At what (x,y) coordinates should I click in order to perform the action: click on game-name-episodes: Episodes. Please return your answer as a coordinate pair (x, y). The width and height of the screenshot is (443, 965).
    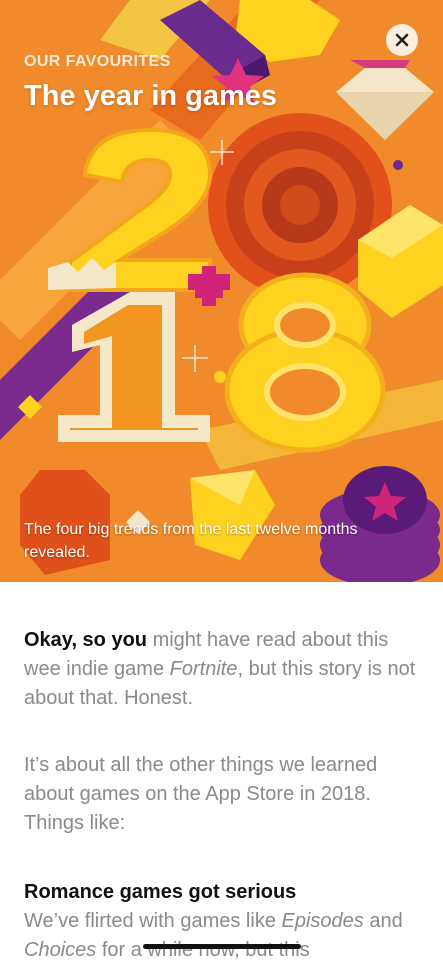
    Looking at the image, I should click on (322, 921).